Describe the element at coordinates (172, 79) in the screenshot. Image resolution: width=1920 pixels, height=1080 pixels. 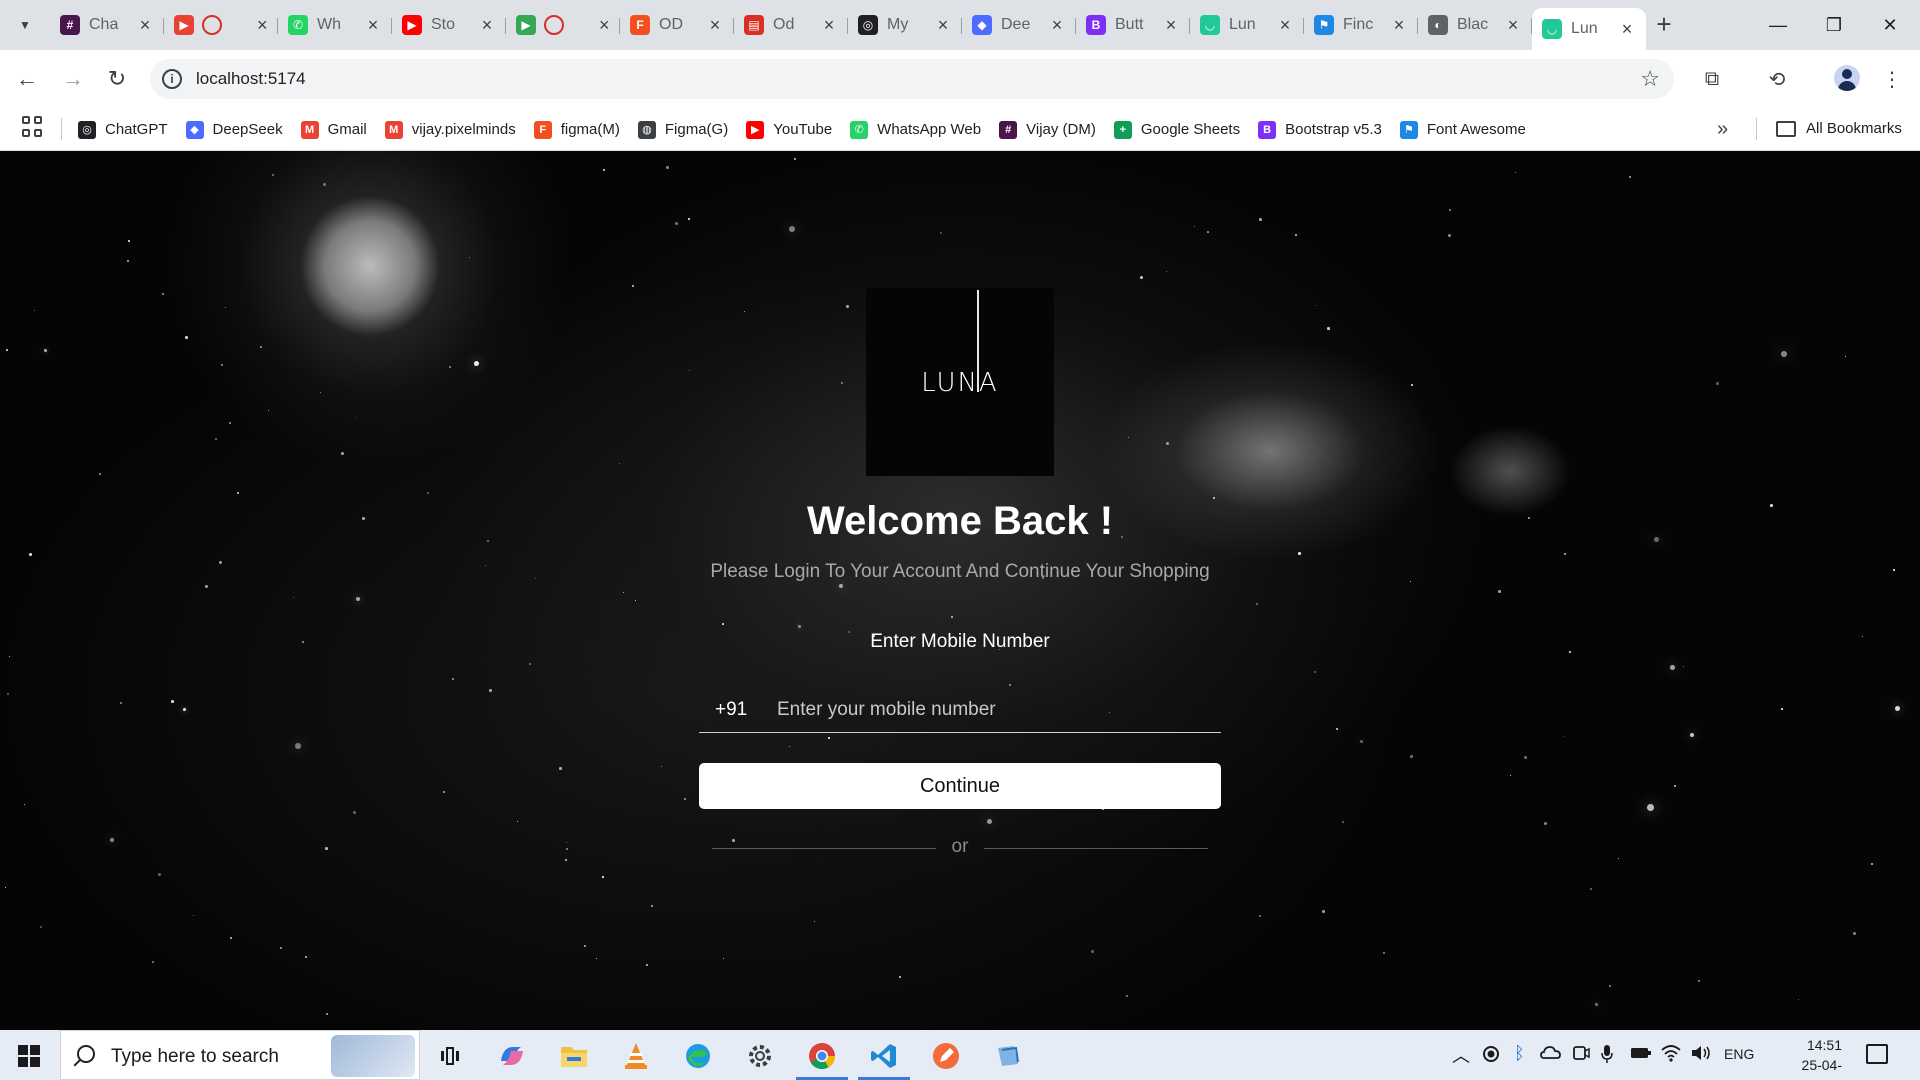
I see `site-info-icon: i` at that location.